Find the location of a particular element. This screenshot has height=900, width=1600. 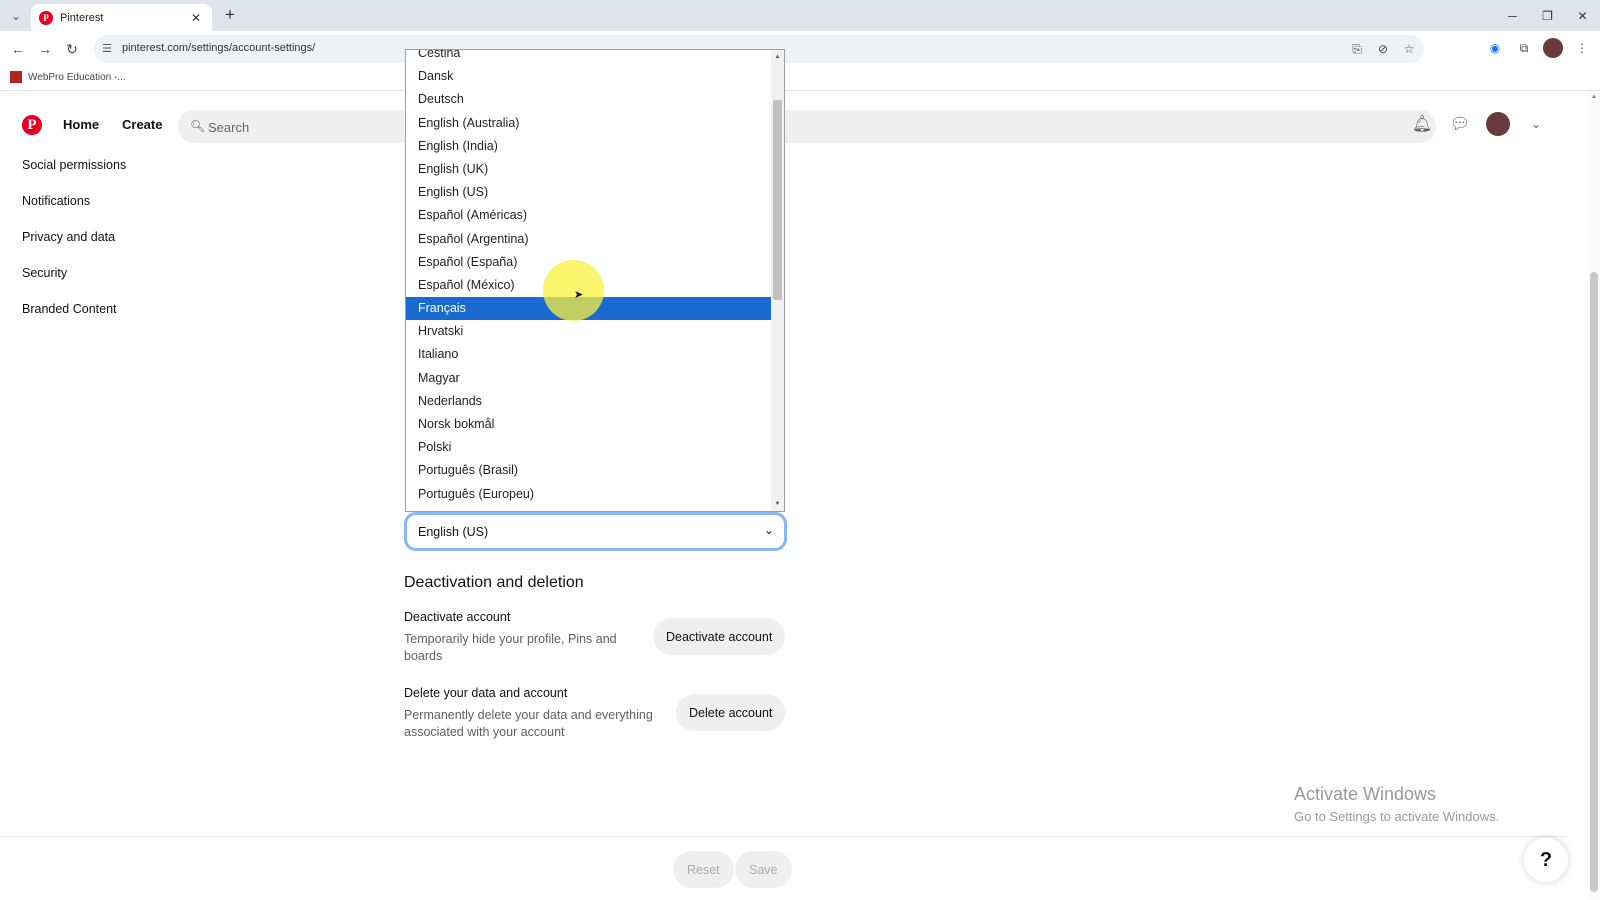

language-option: Dansk is located at coordinates (589, 76).